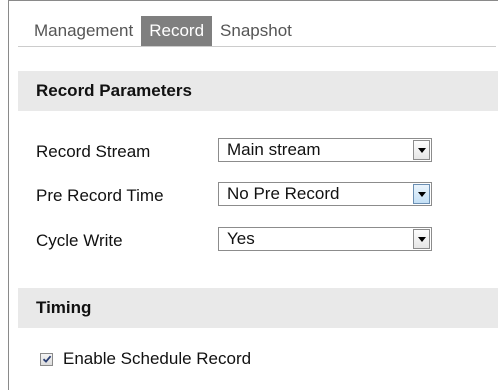  I want to click on cycle-write-label: Cycle Write, so click(79, 240).